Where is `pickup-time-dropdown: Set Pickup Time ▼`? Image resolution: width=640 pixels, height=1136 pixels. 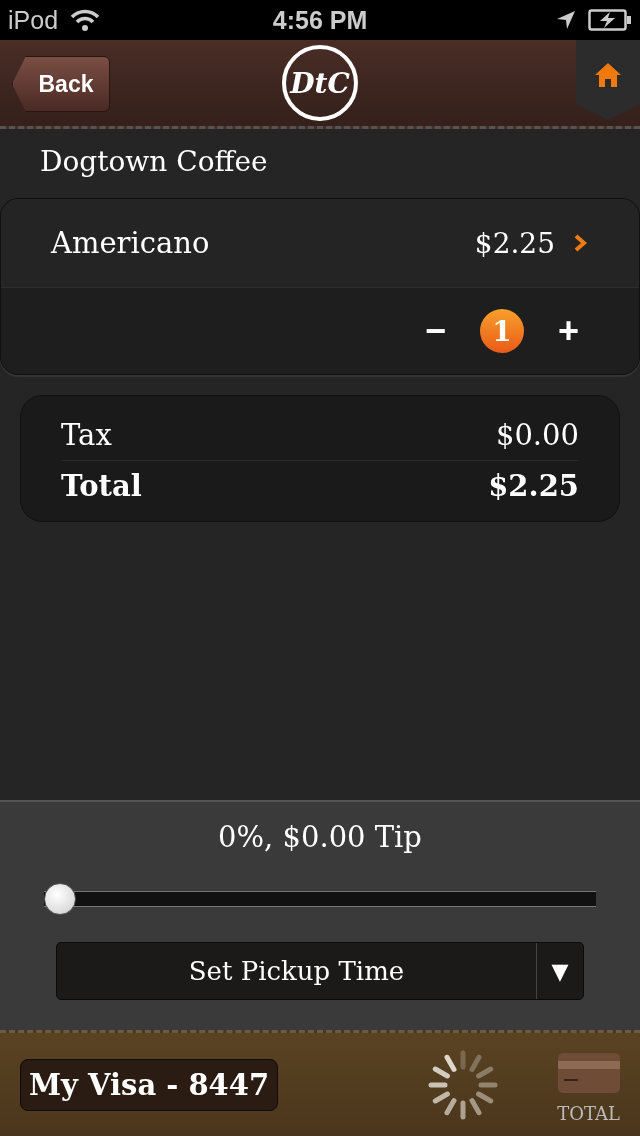
pickup-time-dropdown: Set Pickup Time ▼ is located at coordinates (320, 971).